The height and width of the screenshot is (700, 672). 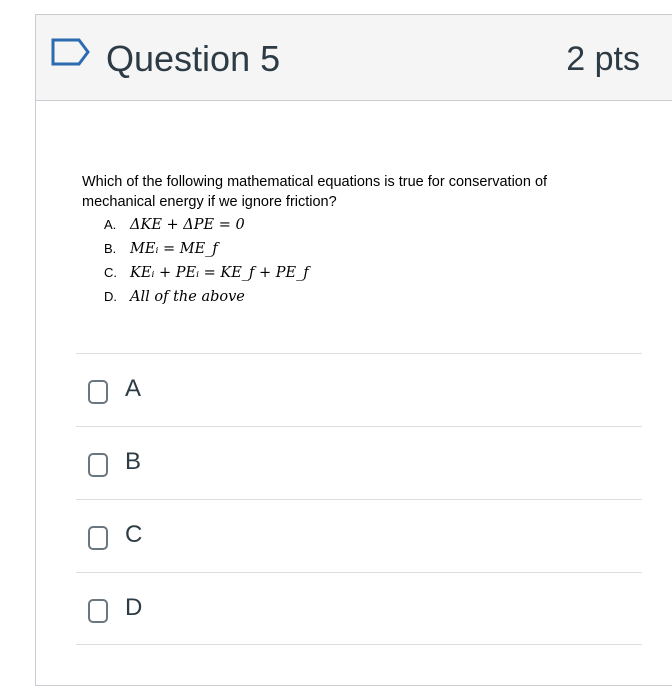 What do you see at coordinates (359, 389) in the screenshot?
I see `answer-choice-a: A` at bounding box center [359, 389].